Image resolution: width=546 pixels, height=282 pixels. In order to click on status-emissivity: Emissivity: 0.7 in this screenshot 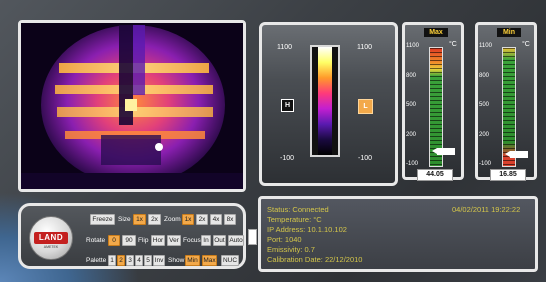, I will do `click(291, 249)`.